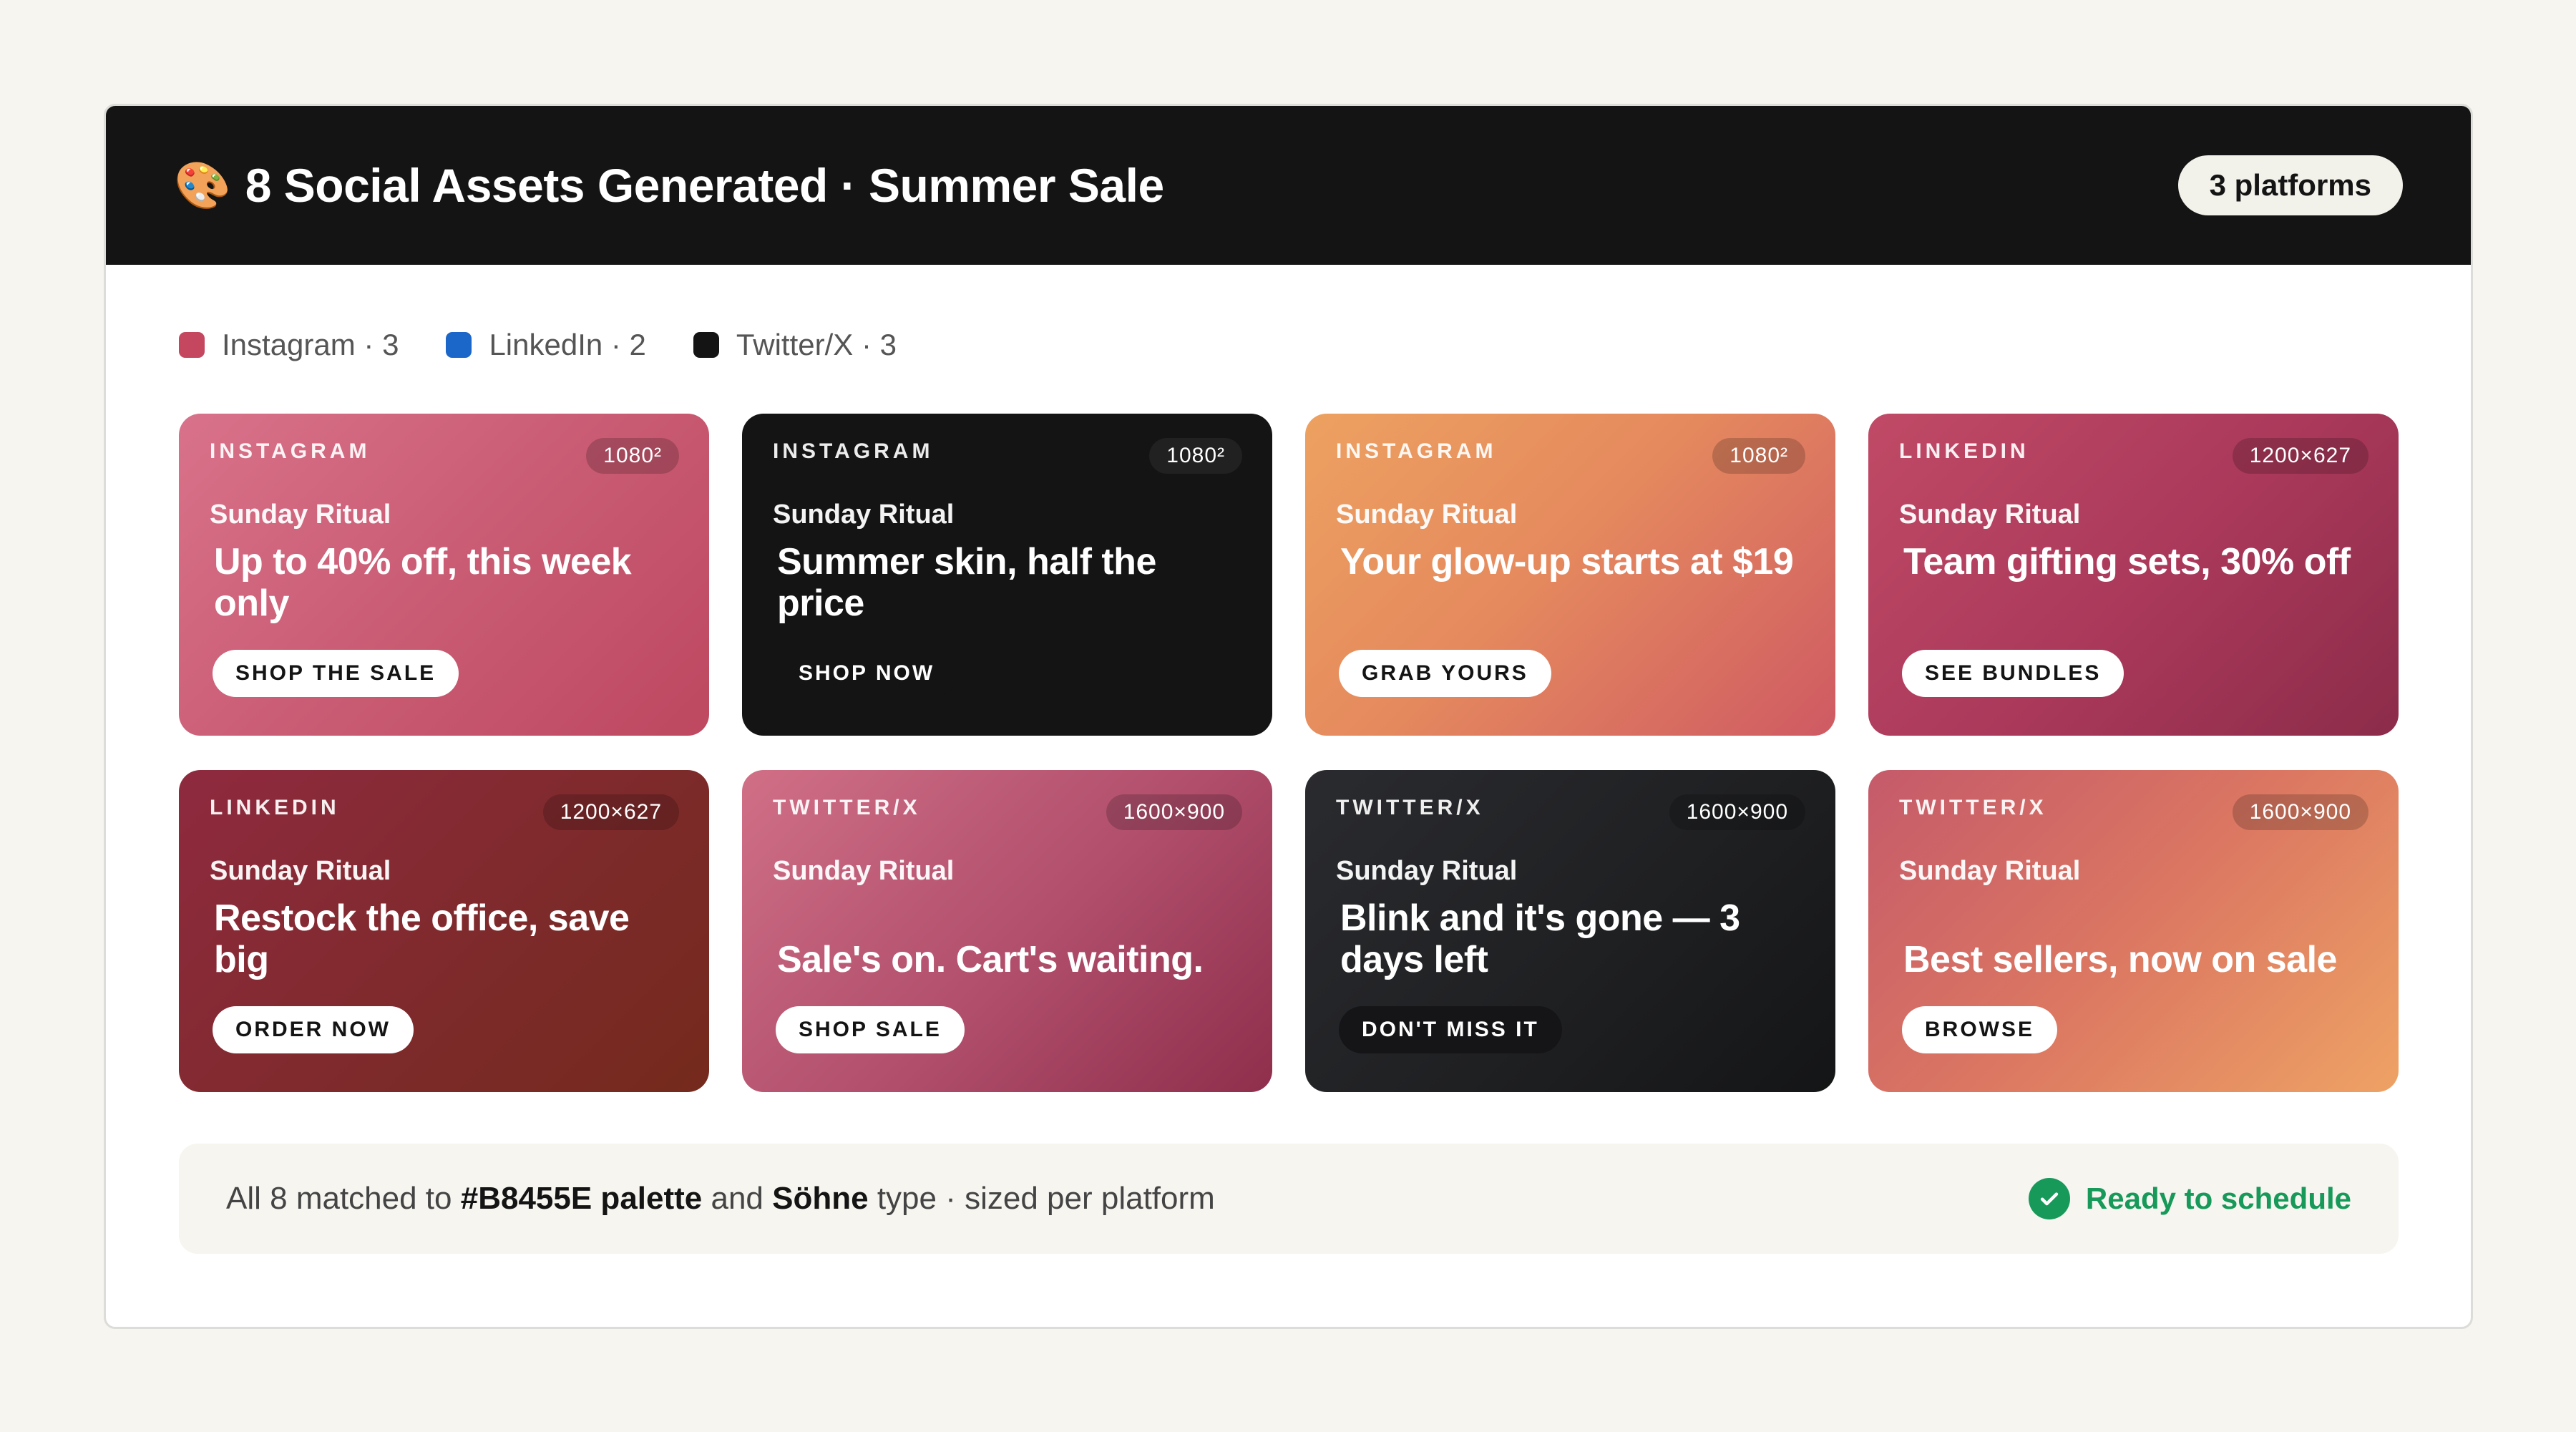 The width and height of the screenshot is (2576, 1432). I want to click on card-headline: Your glow-up starts at $19, so click(1567, 562).